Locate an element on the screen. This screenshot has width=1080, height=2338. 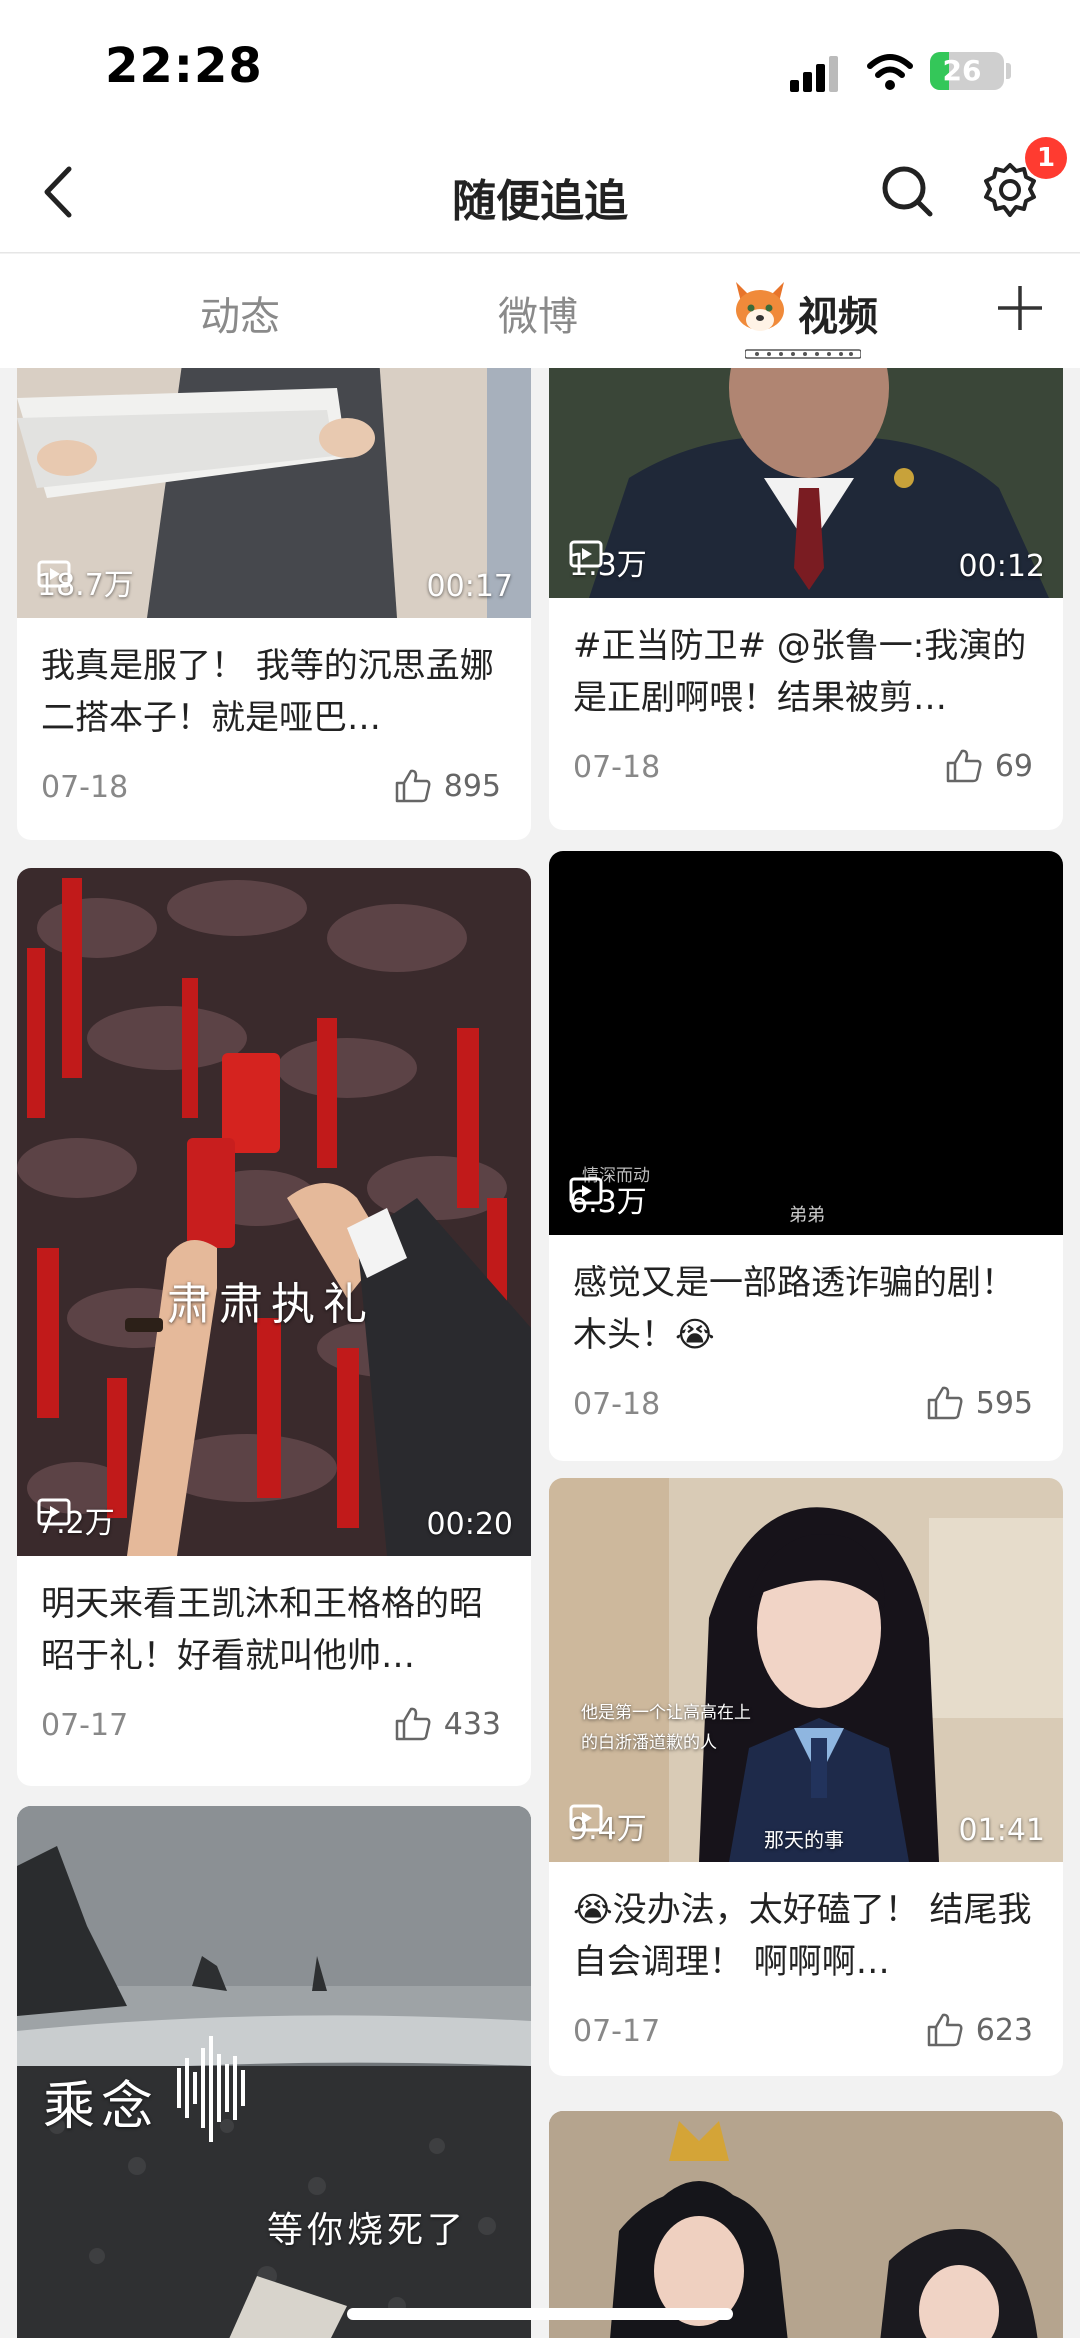
video-subtitle-text: 他是第一个让高高在上 is located at coordinates (666, 1713).